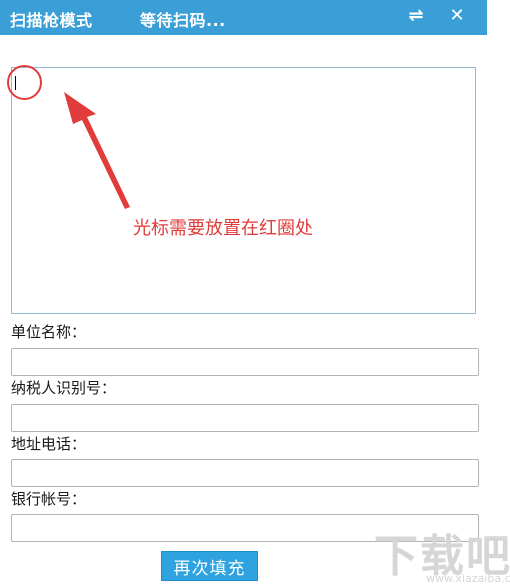  I want to click on company-name-field, so click(245, 362).